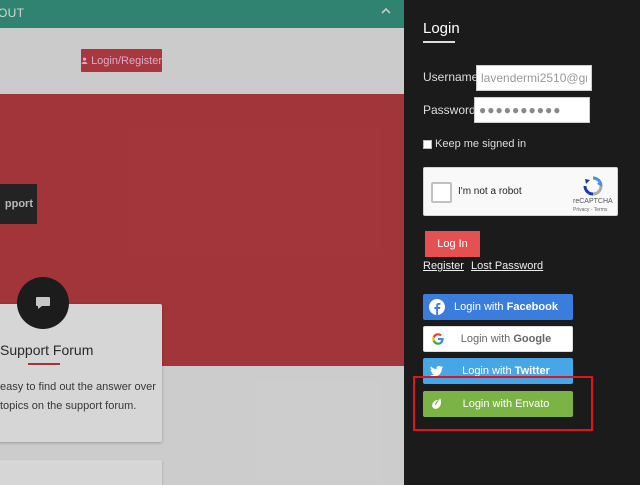  I want to click on google-button-label: Login with Google, so click(506, 339).